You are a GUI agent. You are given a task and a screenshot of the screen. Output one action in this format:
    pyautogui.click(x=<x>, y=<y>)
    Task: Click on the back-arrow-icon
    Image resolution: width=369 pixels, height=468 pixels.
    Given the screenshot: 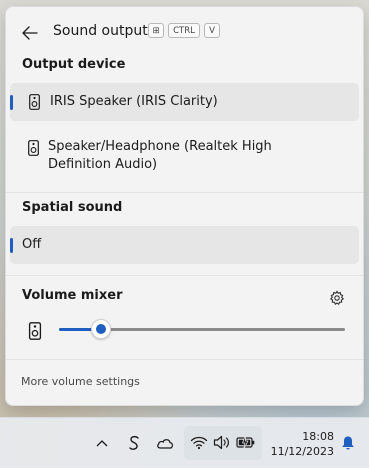 What is the action you would take?
    pyautogui.click(x=30, y=33)
    